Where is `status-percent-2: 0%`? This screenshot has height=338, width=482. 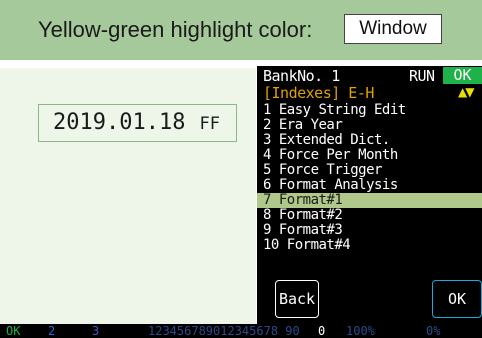
status-percent-2: 0% is located at coordinates (433, 331).